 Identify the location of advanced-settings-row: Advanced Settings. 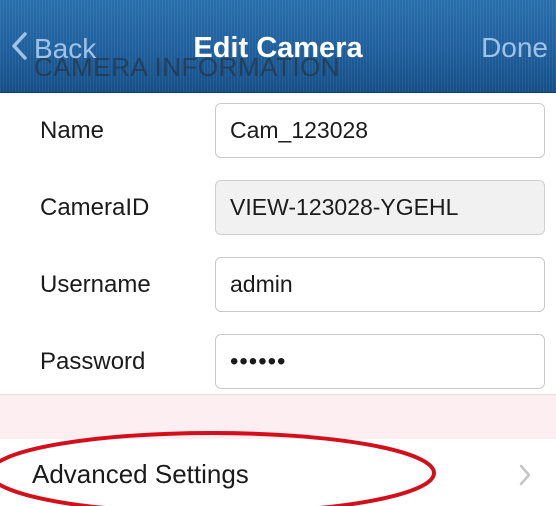
(278, 472).